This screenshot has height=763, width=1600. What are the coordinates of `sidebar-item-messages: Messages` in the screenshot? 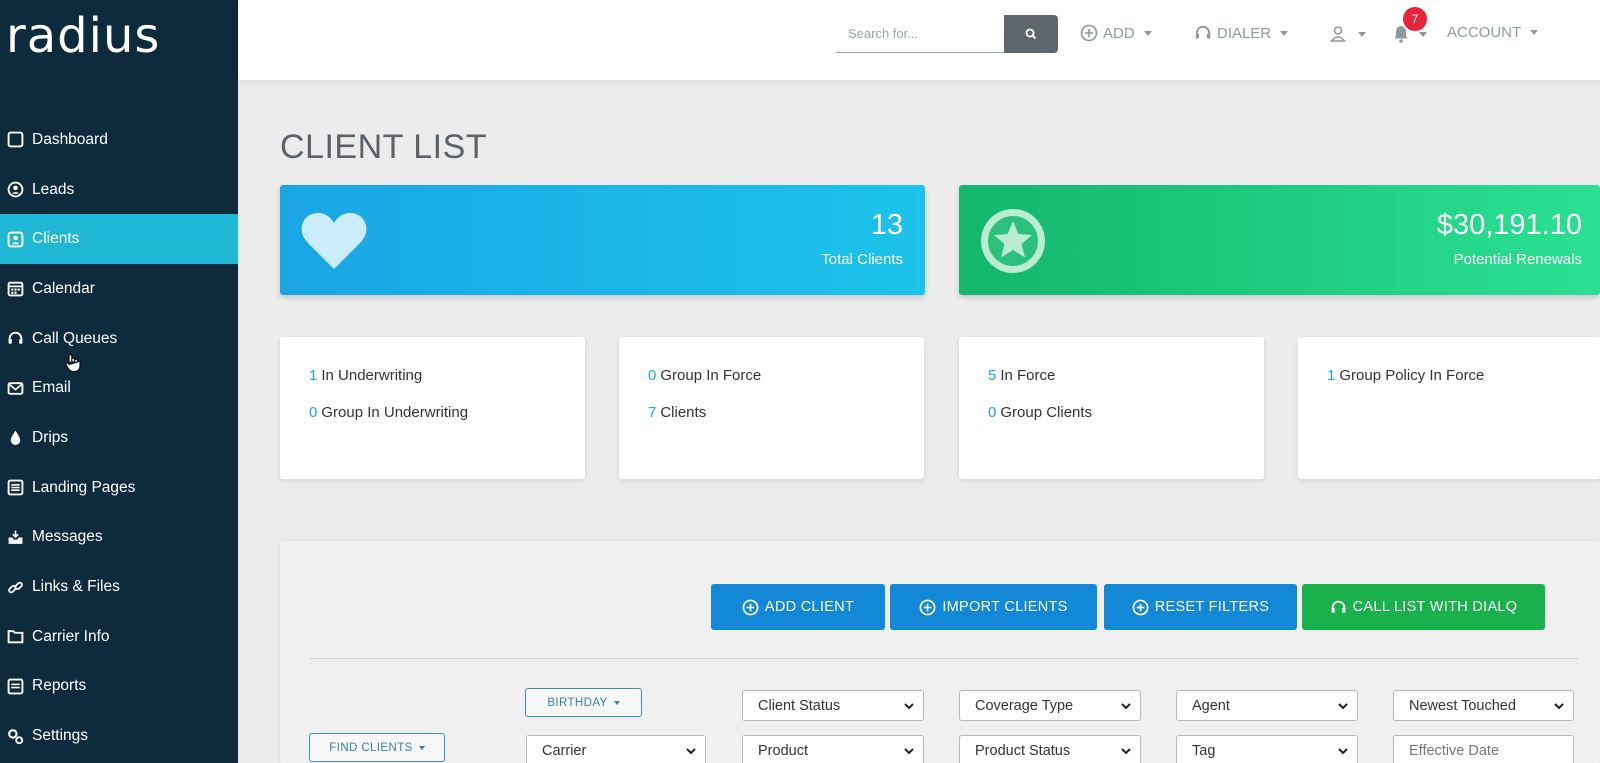 It's located at (119, 538).